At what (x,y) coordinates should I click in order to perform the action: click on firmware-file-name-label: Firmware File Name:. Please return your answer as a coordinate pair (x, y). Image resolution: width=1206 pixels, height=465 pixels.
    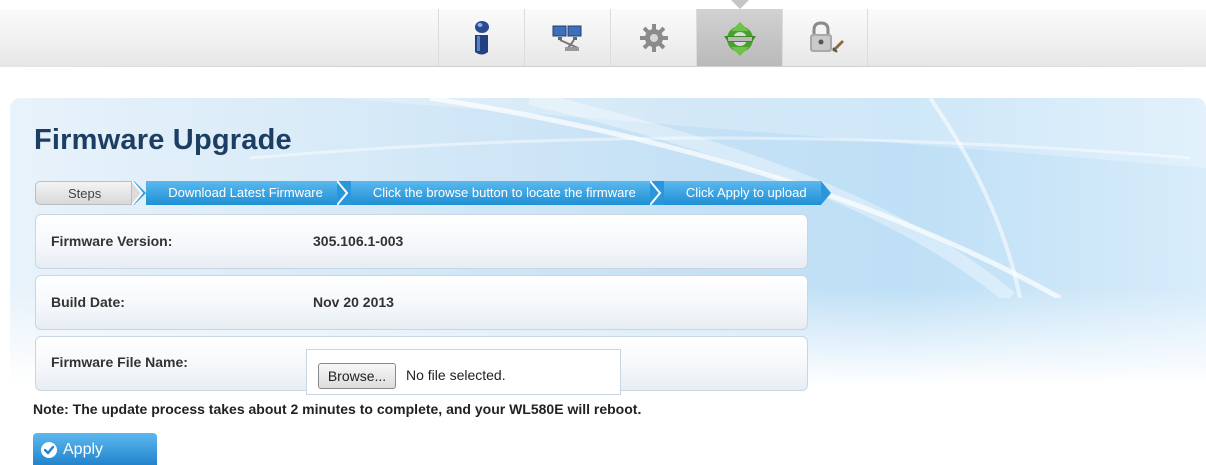
    Looking at the image, I should click on (119, 362).